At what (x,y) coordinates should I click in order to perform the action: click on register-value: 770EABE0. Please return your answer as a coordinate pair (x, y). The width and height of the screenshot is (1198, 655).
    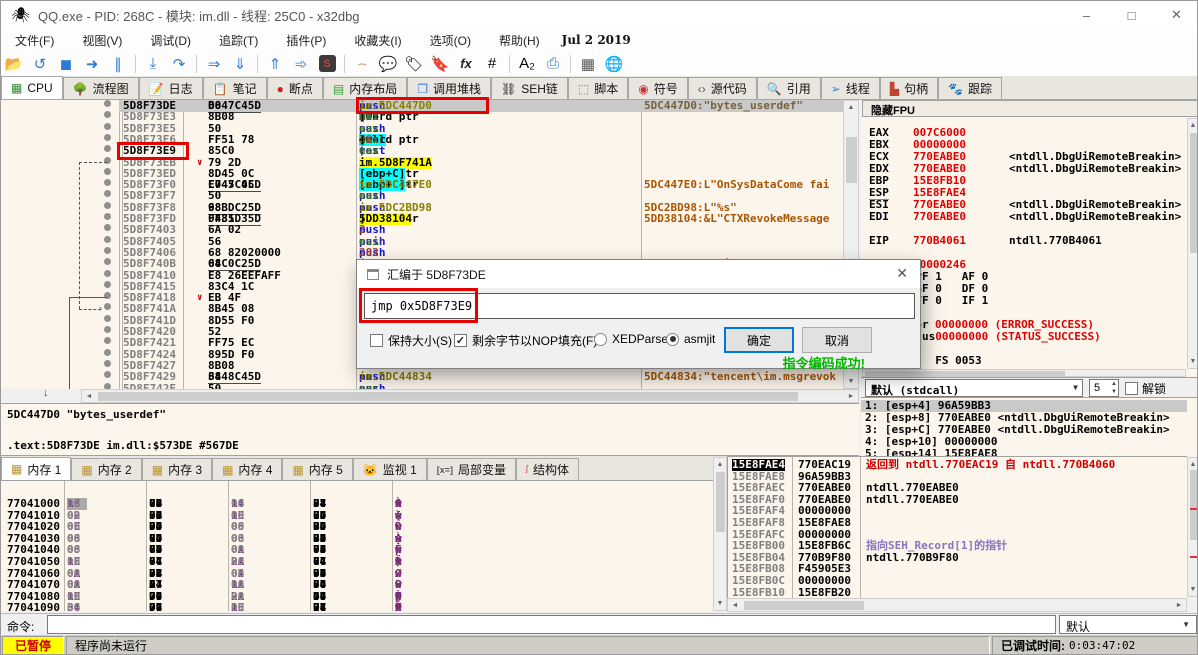
    Looking at the image, I should click on (939, 216).